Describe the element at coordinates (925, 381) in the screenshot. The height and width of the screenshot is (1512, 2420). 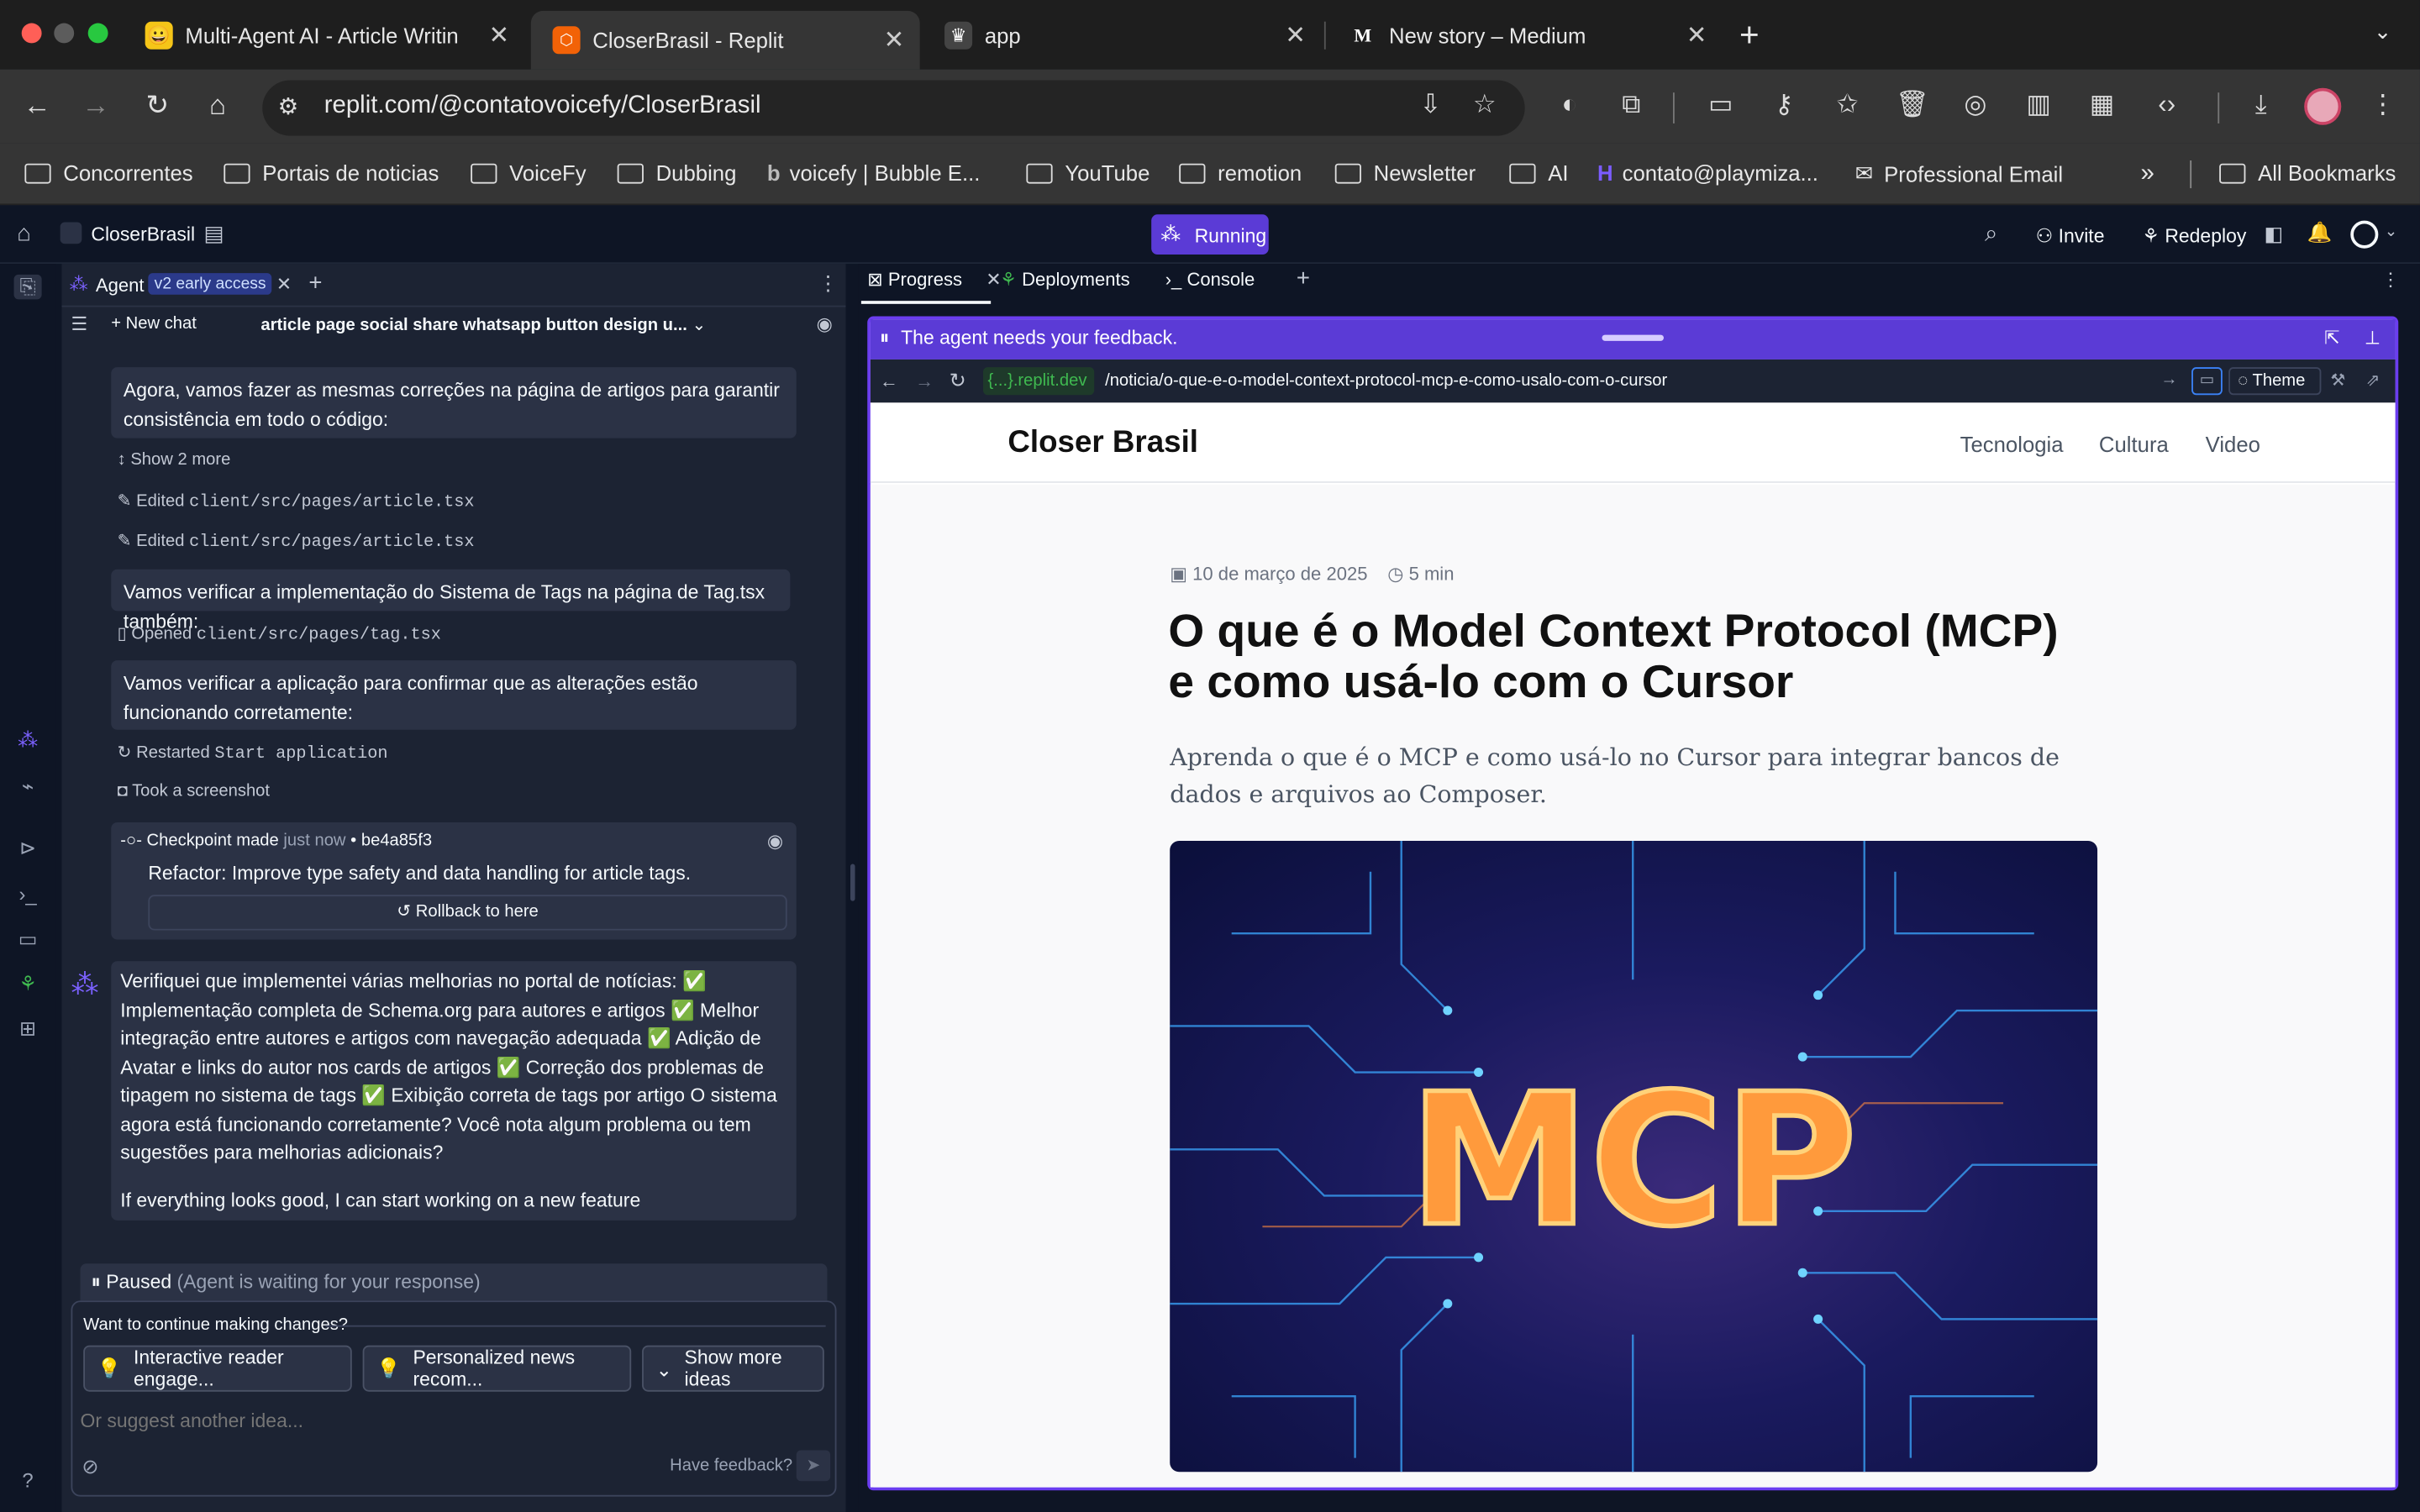
I see `forward-arrow-icon: →` at that location.